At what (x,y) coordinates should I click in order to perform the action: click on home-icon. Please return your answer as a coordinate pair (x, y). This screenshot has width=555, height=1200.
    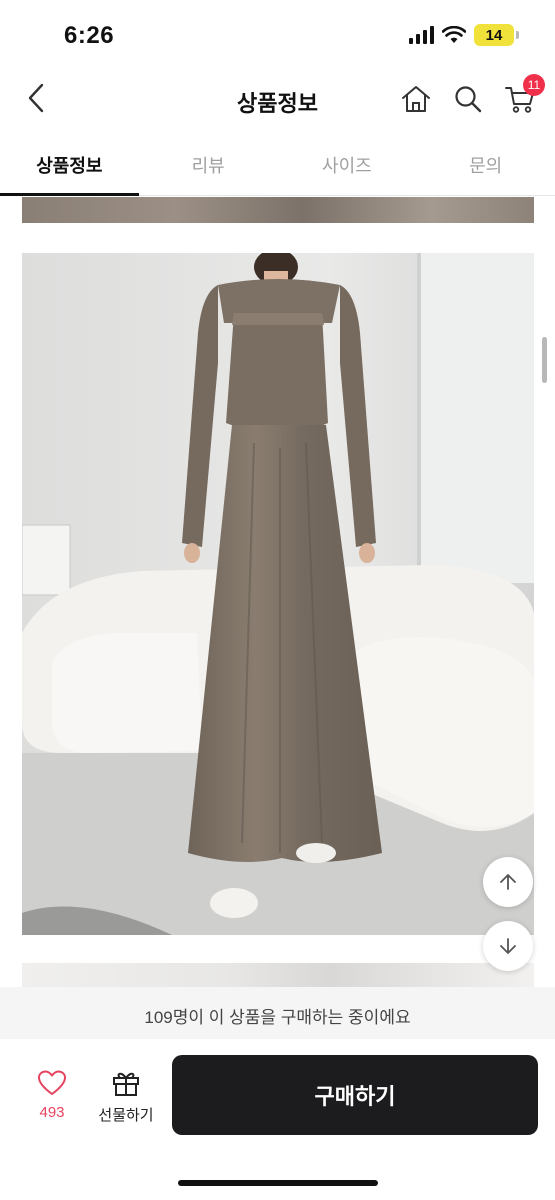
    Looking at the image, I should click on (416, 99).